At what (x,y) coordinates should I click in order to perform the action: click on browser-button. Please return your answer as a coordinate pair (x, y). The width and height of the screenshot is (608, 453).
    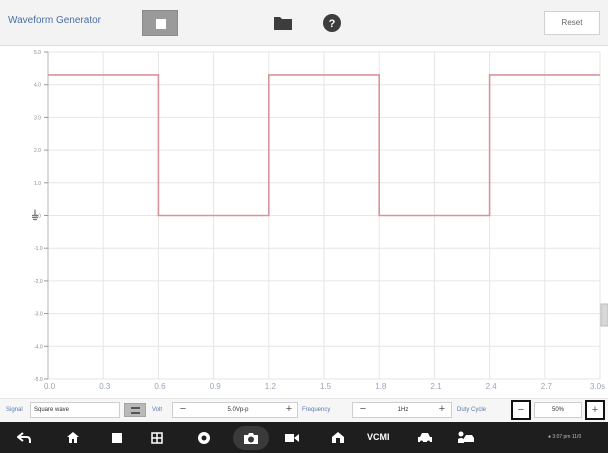
    Looking at the image, I should click on (204, 437).